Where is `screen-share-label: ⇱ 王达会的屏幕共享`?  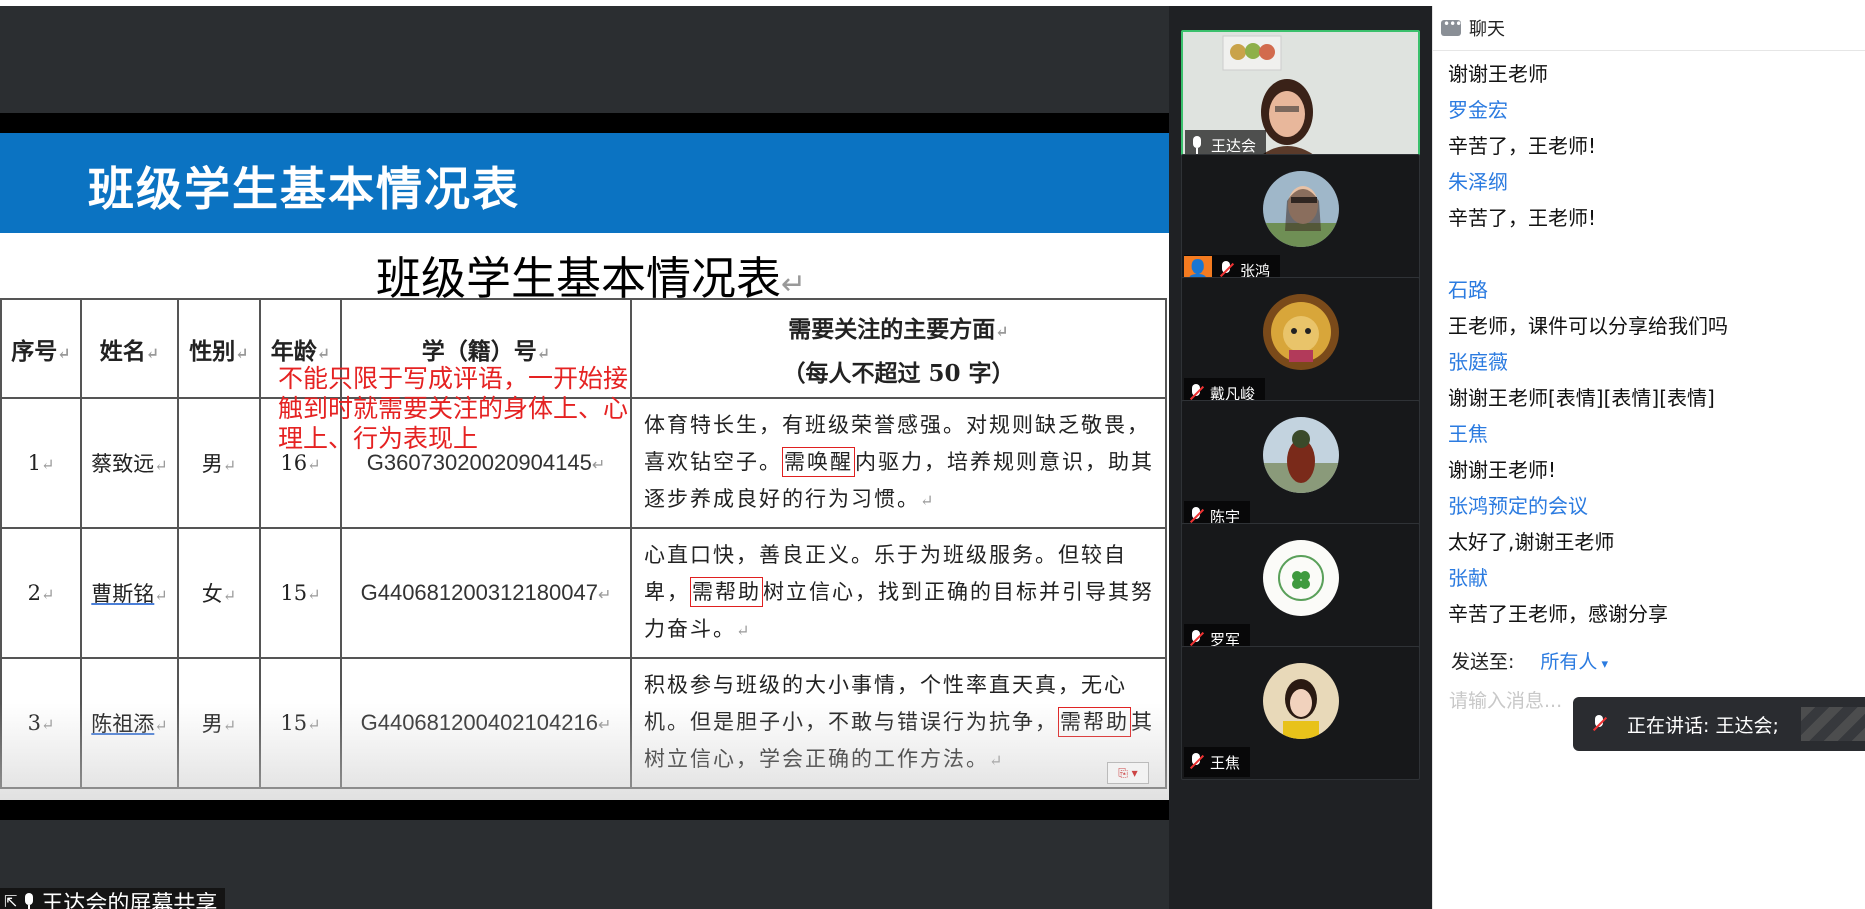
screen-share-label: ⇱ 王达会的屏幕共享 is located at coordinates (113, 898).